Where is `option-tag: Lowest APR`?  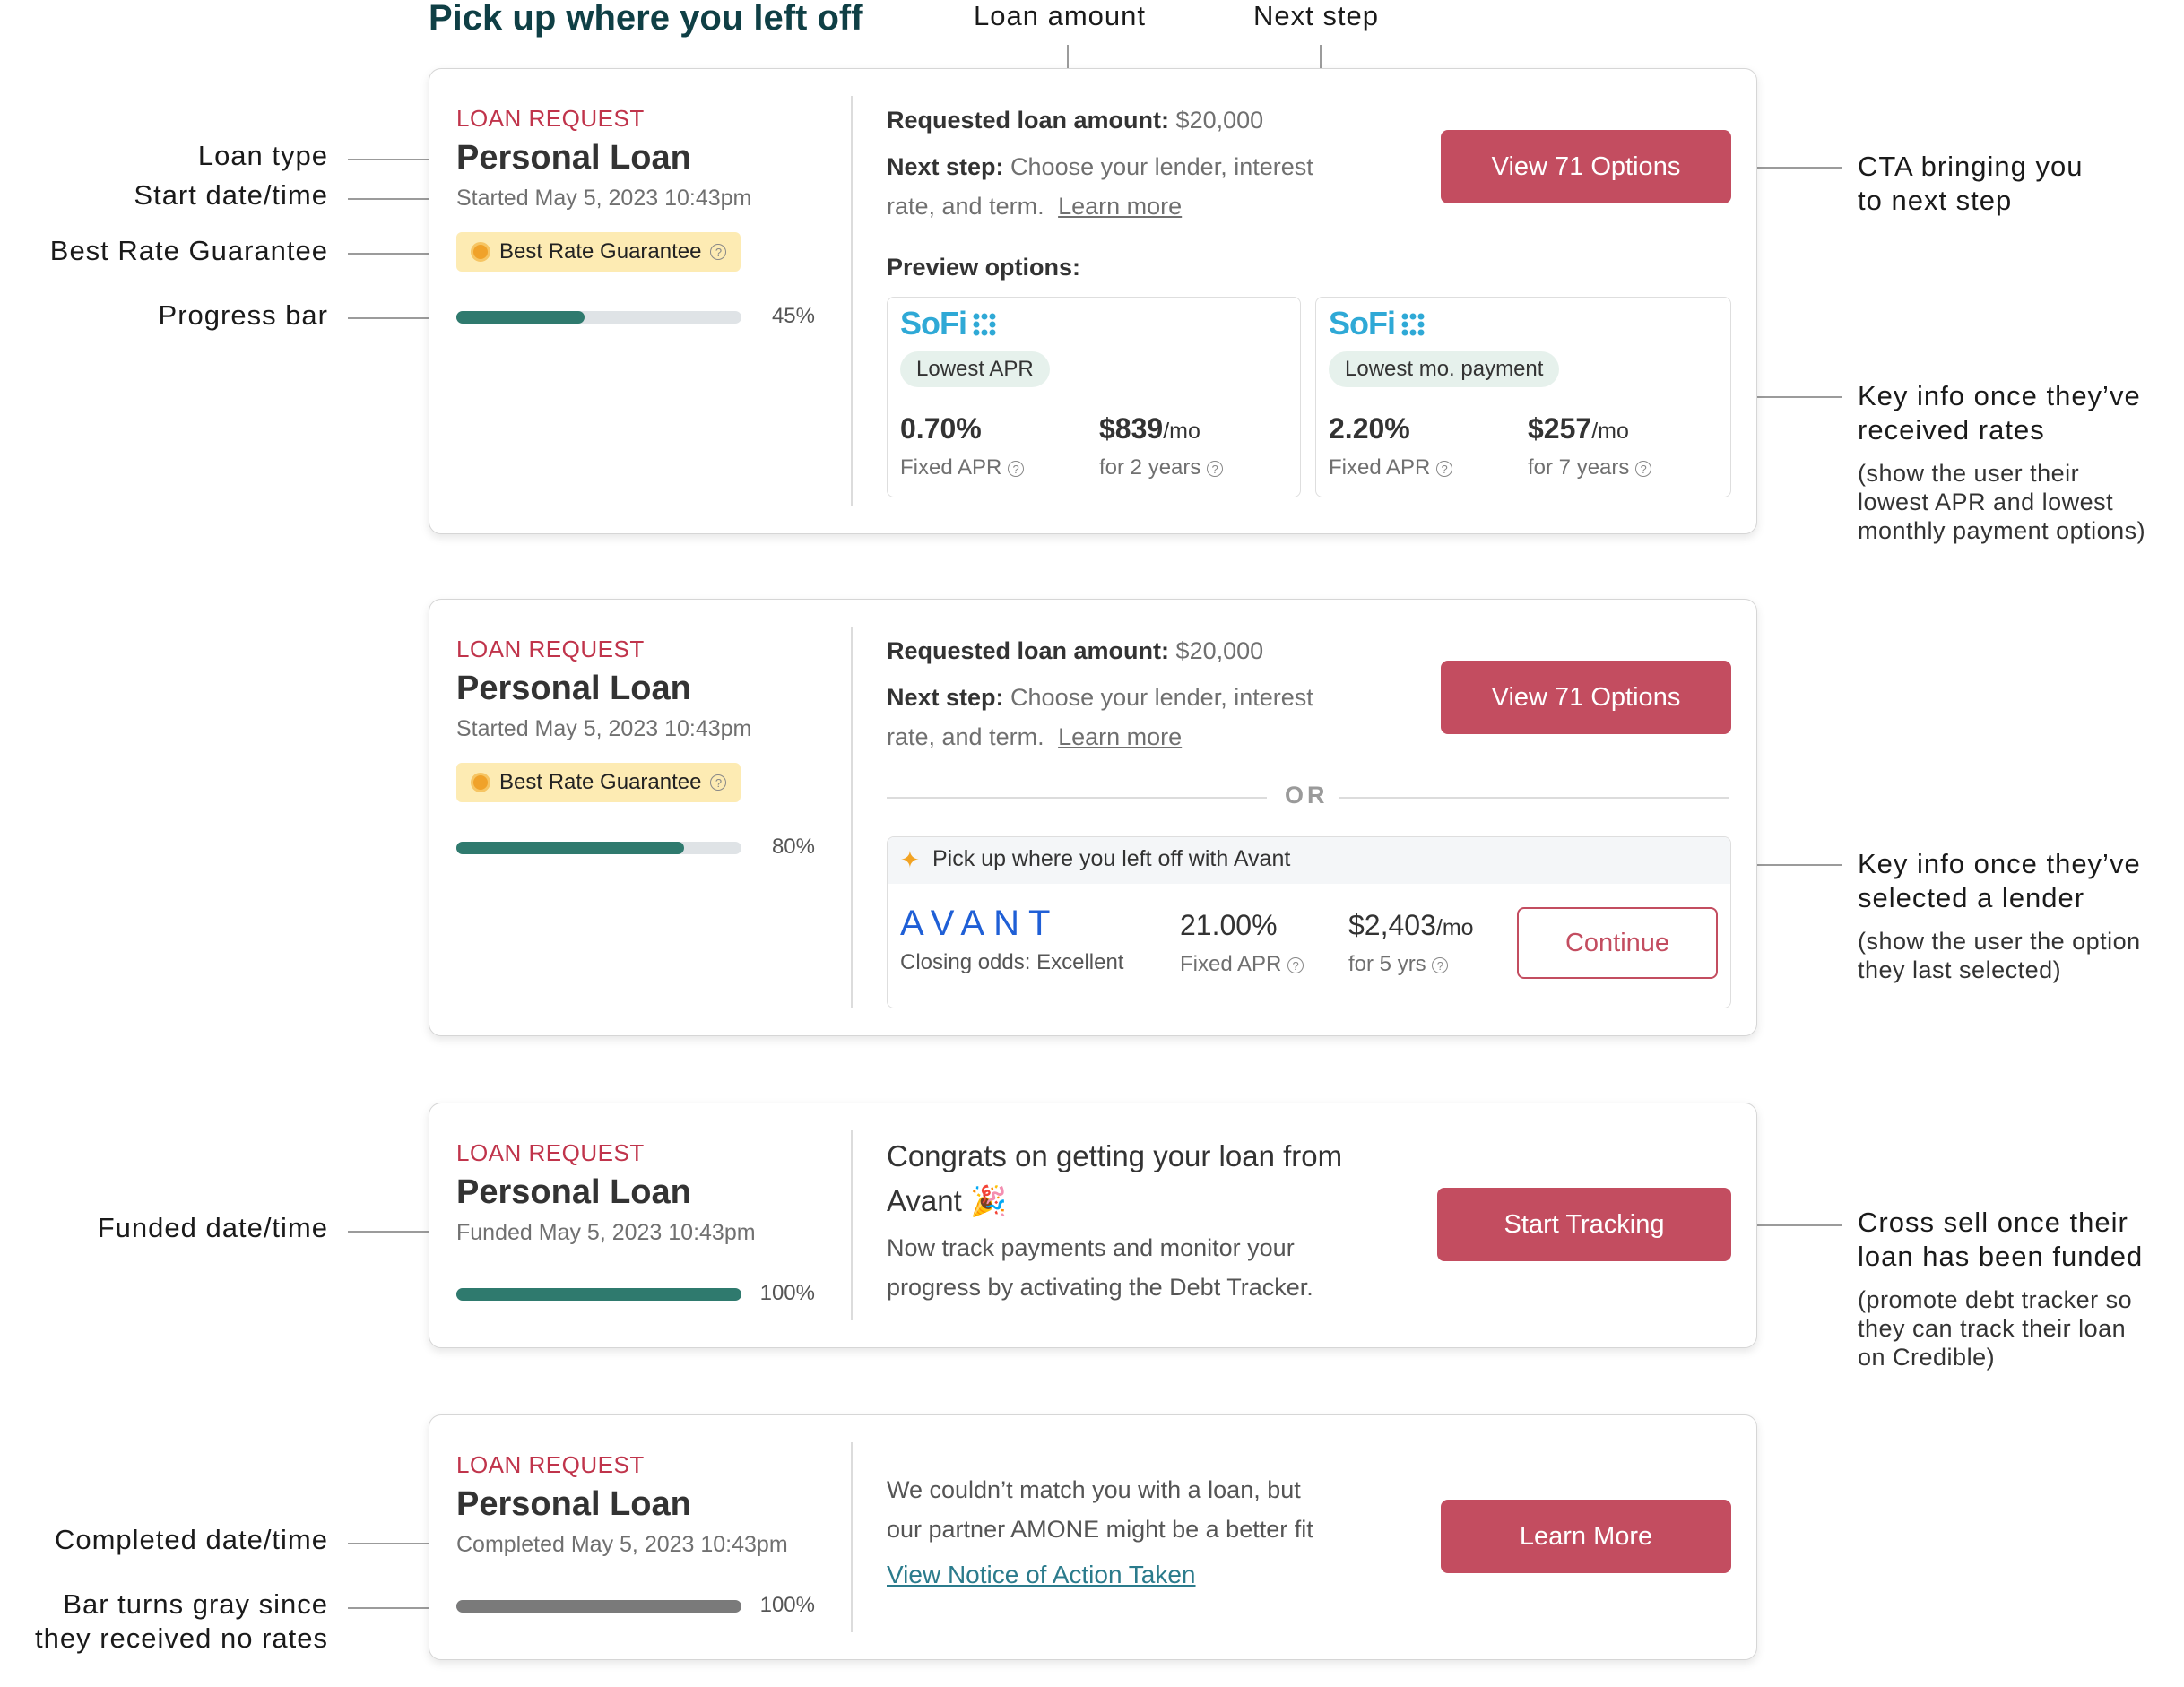
option-tag: Lowest APR is located at coordinates (975, 369).